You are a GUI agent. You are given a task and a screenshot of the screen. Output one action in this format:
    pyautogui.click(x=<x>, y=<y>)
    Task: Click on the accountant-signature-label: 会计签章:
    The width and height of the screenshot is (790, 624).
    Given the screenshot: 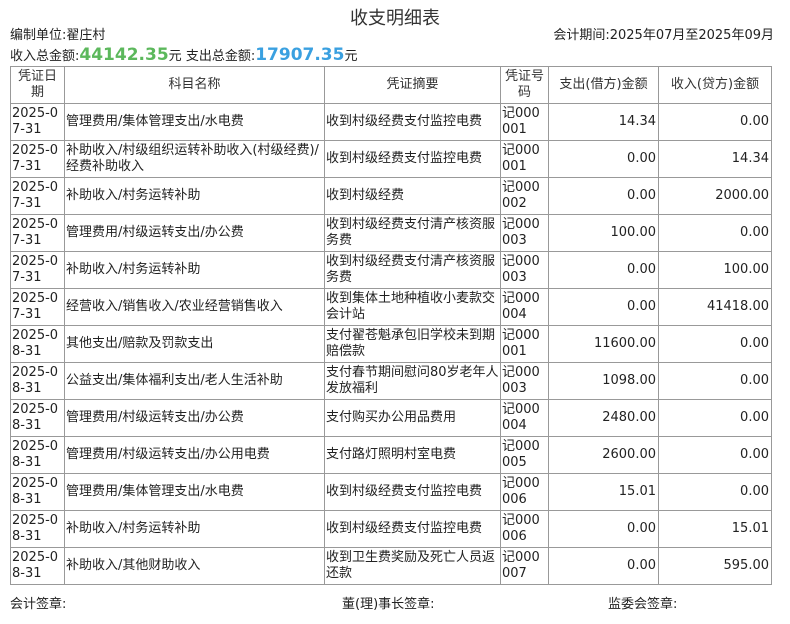 What is the action you would take?
    pyautogui.click(x=38, y=604)
    